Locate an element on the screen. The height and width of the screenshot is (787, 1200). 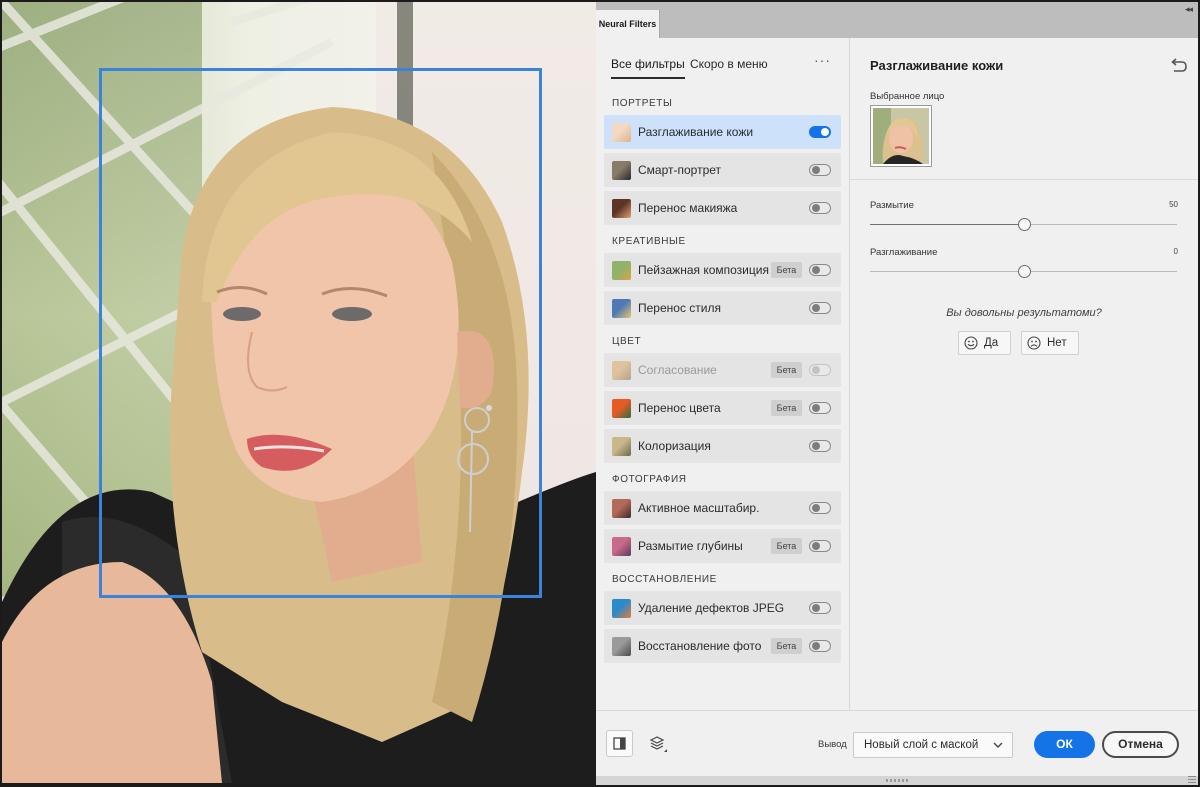
show-layer-preview-button is located at coordinates (657, 743).